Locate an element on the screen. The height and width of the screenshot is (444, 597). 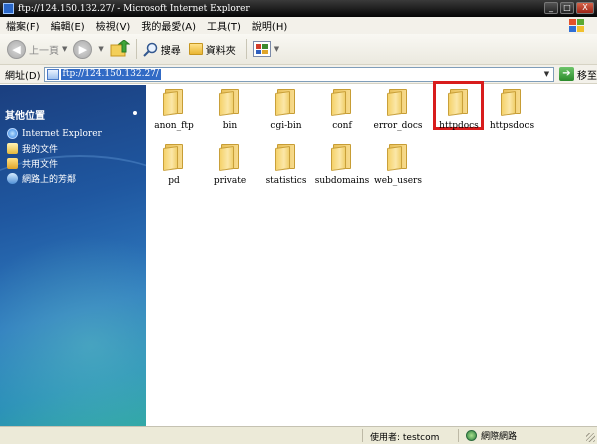
forward-dropdown-icon: ▼ is located at coordinates (100, 49).